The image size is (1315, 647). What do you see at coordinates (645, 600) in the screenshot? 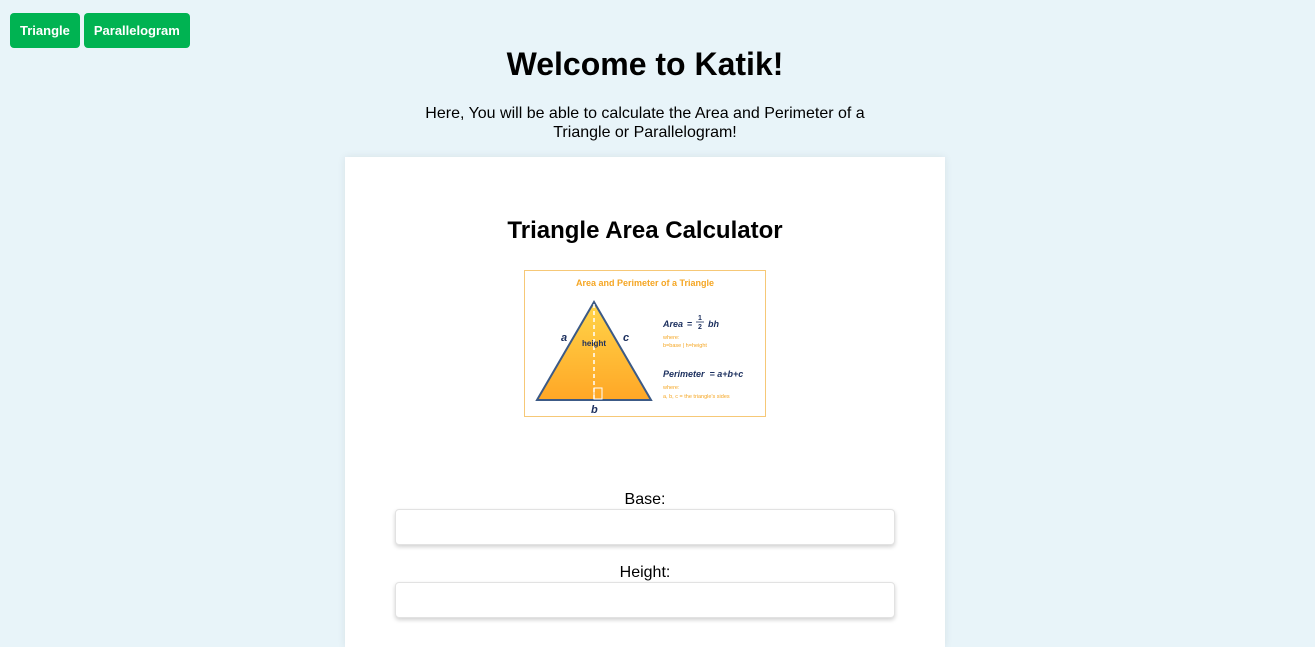
I see `height-input` at bounding box center [645, 600].